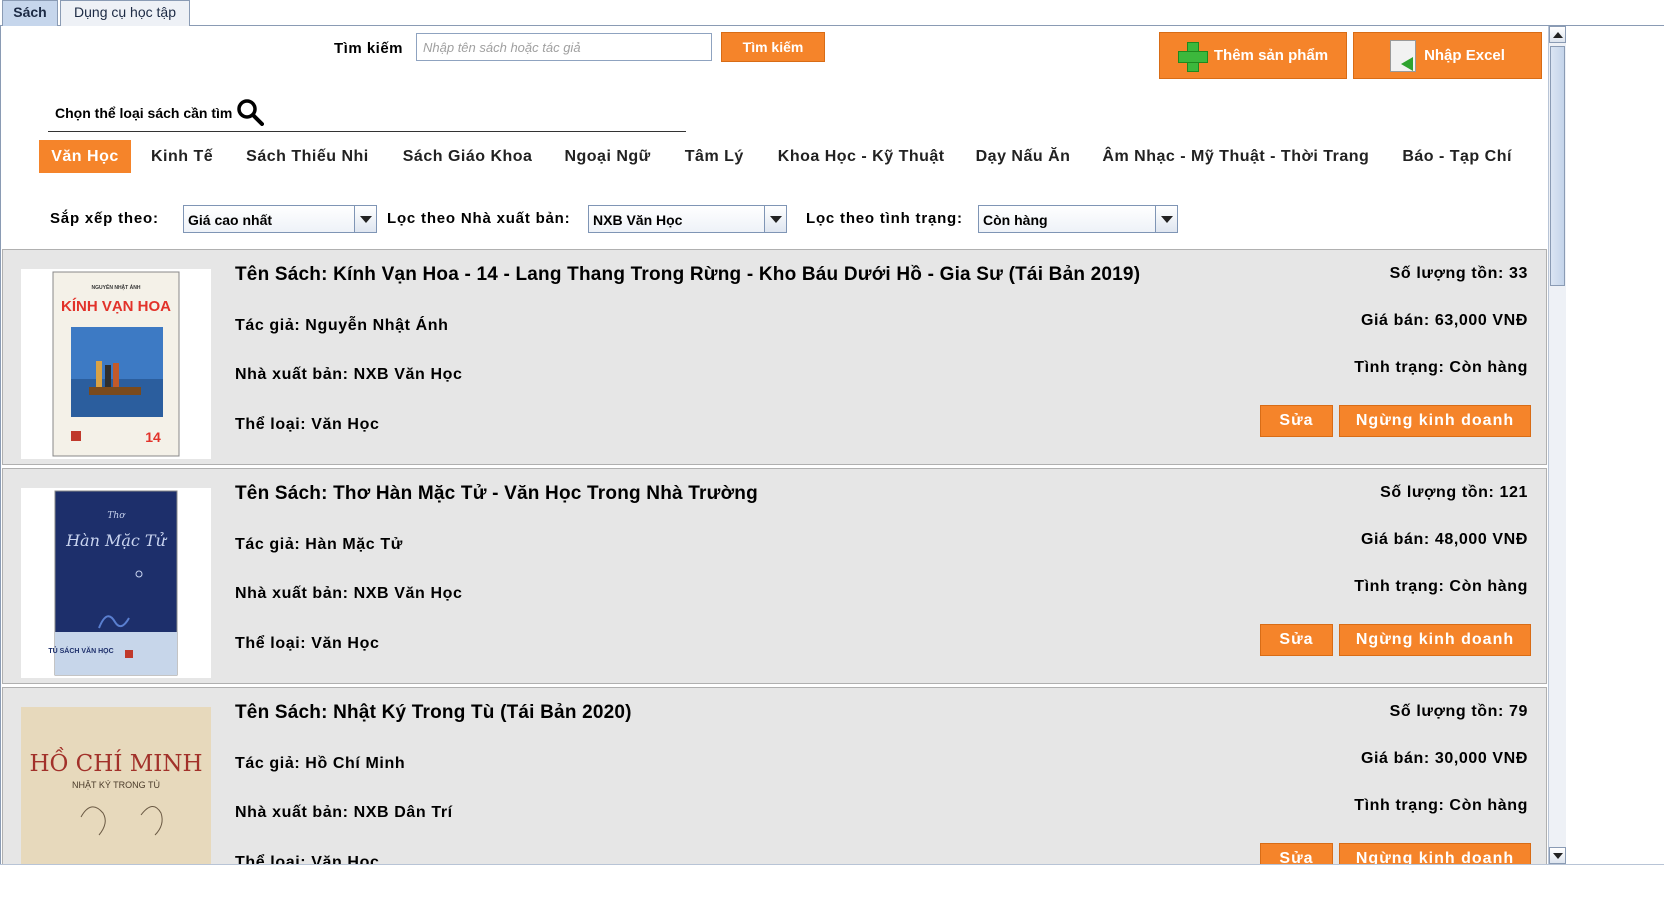  What do you see at coordinates (85, 156) in the screenshot?
I see `category-van-hoc: Văn Học` at bounding box center [85, 156].